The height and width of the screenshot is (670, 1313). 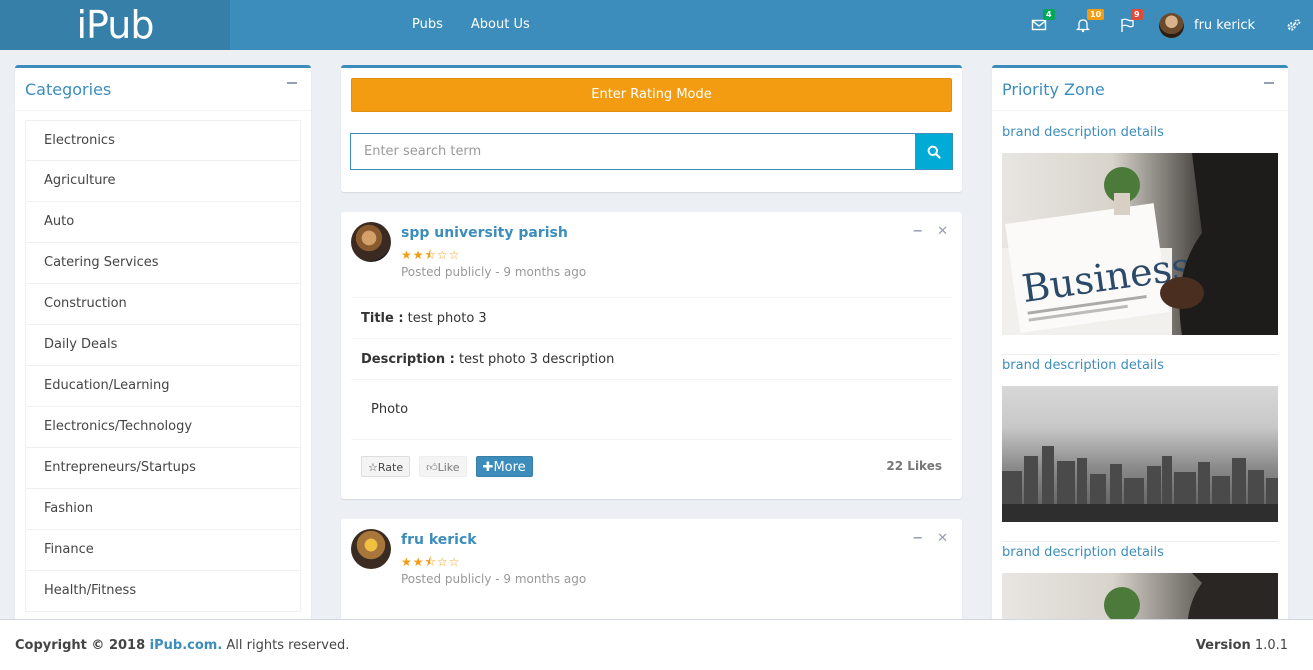 What do you see at coordinates (484, 233) in the screenshot?
I see `post-author: spp university parish` at bounding box center [484, 233].